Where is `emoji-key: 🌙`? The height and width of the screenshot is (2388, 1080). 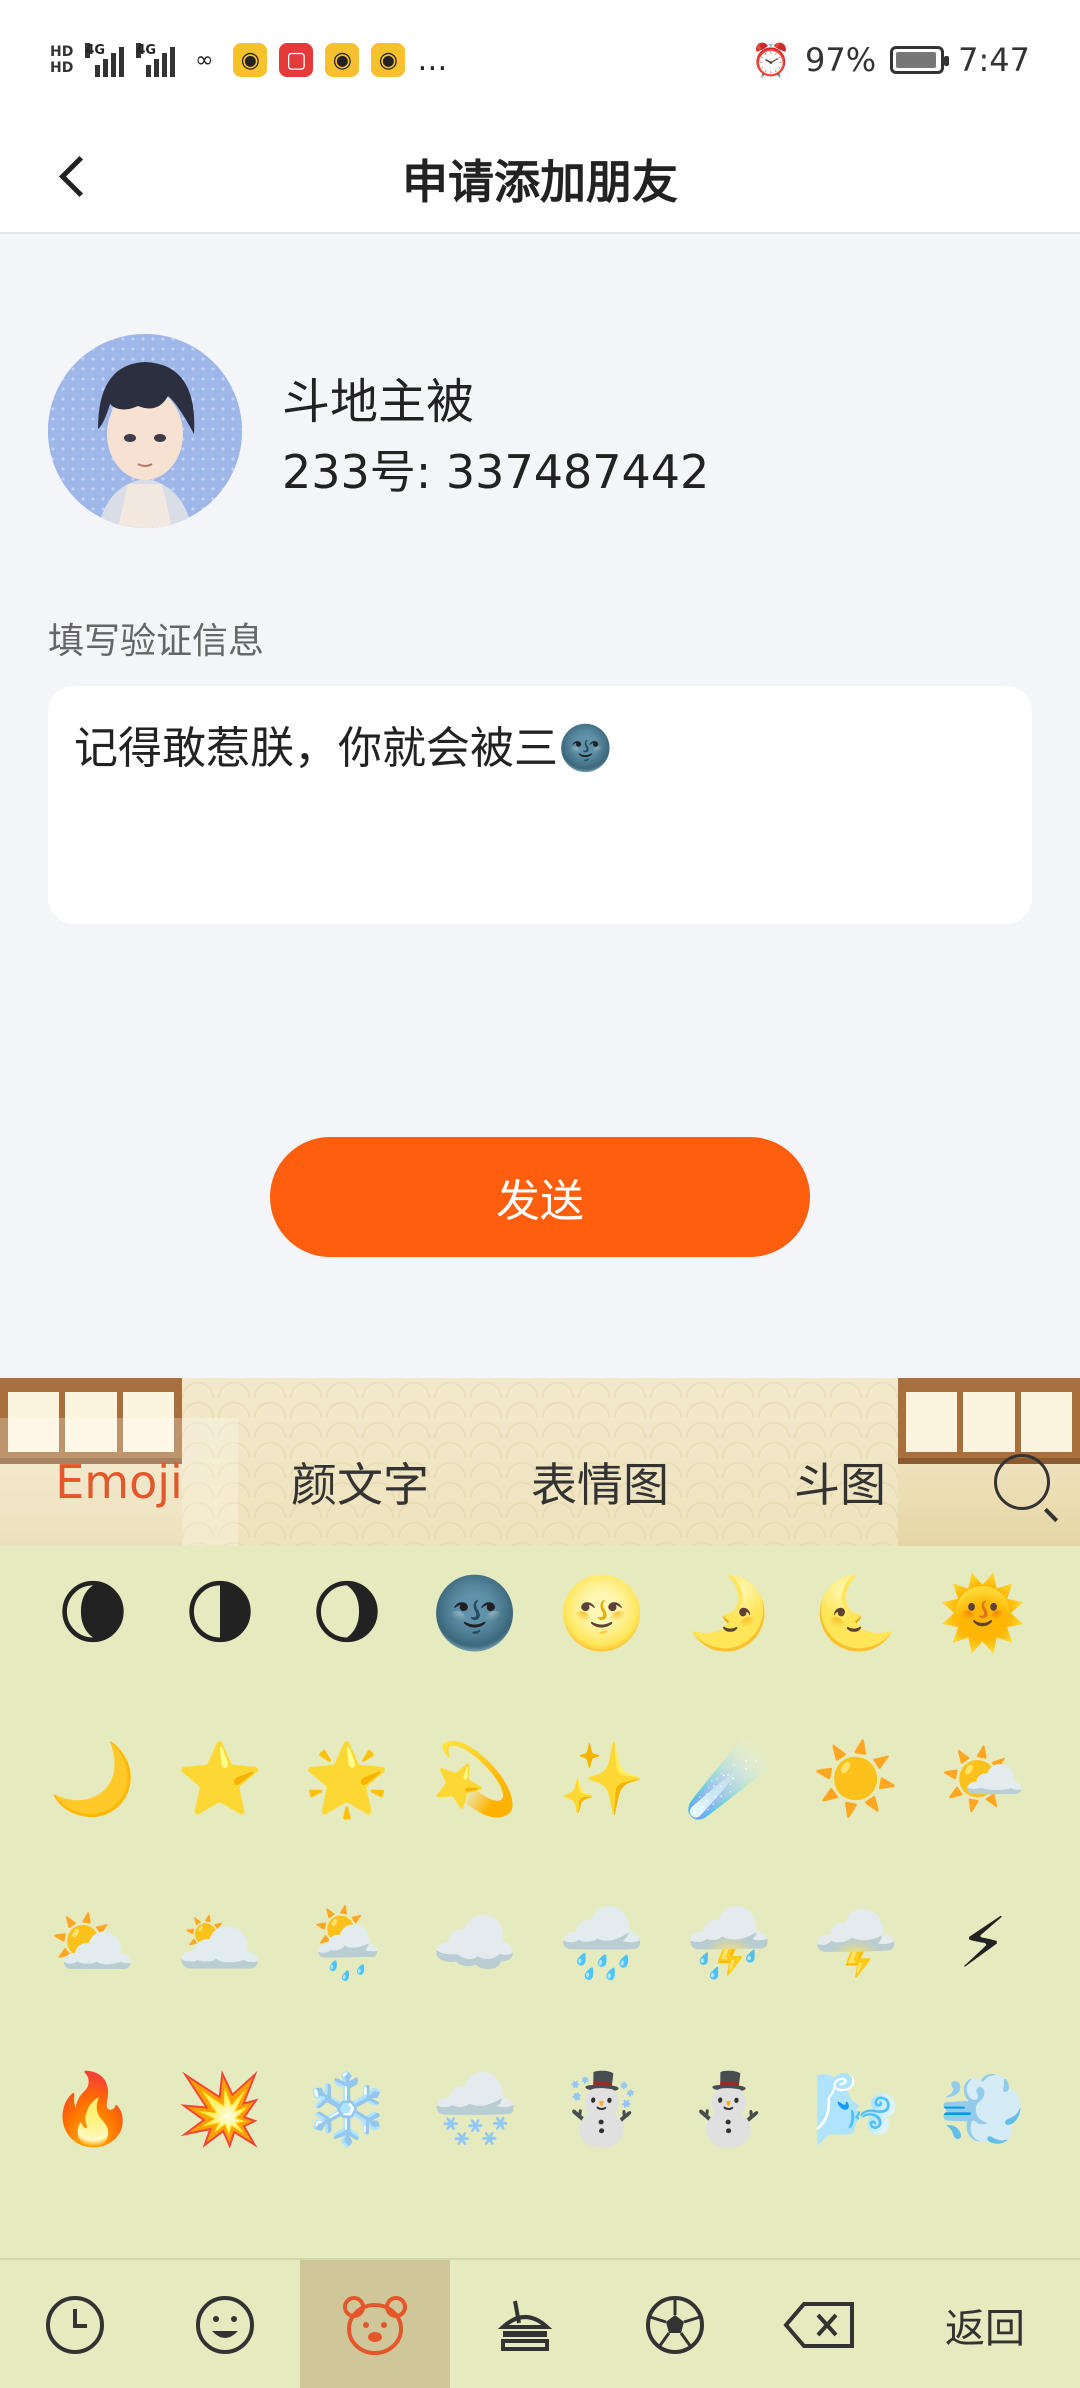 emoji-key: 🌙 is located at coordinates (93, 1779).